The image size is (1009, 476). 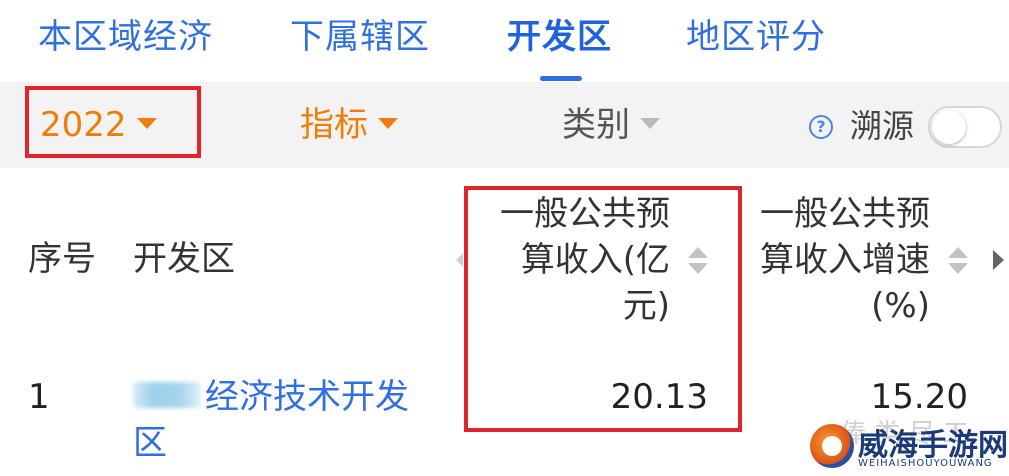 What do you see at coordinates (998, 260) in the screenshot?
I see `scroll-right-icon` at bounding box center [998, 260].